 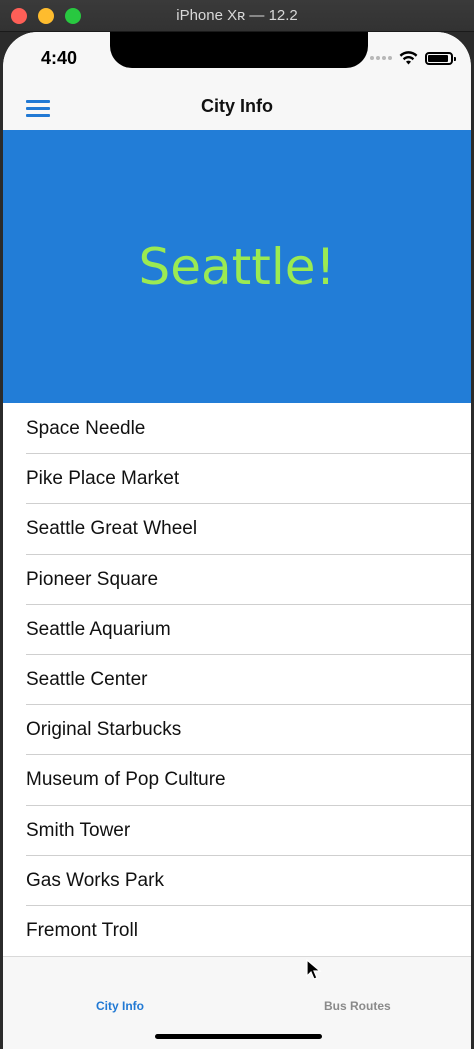 What do you see at coordinates (237, 429) in the screenshot?
I see `list-item: Space Needle` at bounding box center [237, 429].